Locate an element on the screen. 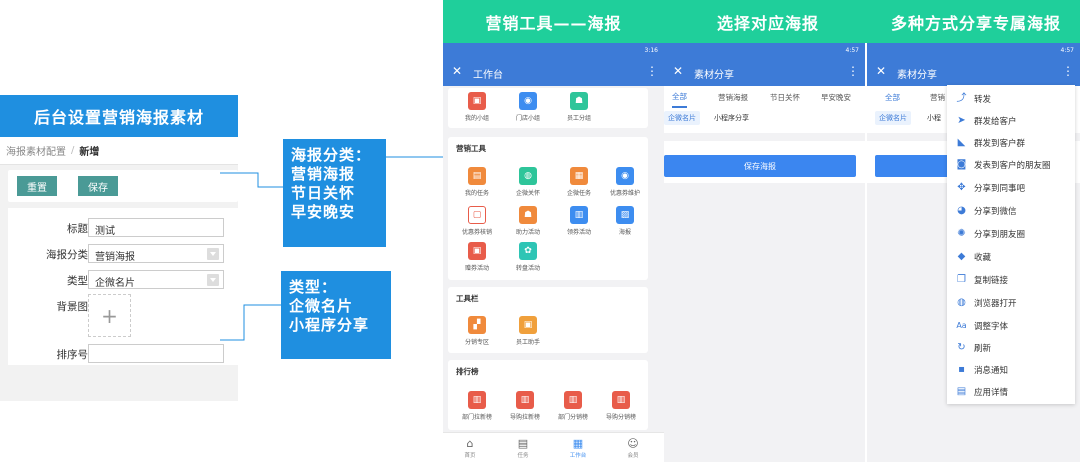  tile-dept-new: ▥ 部门拉新榜 is located at coordinates (477, 410).